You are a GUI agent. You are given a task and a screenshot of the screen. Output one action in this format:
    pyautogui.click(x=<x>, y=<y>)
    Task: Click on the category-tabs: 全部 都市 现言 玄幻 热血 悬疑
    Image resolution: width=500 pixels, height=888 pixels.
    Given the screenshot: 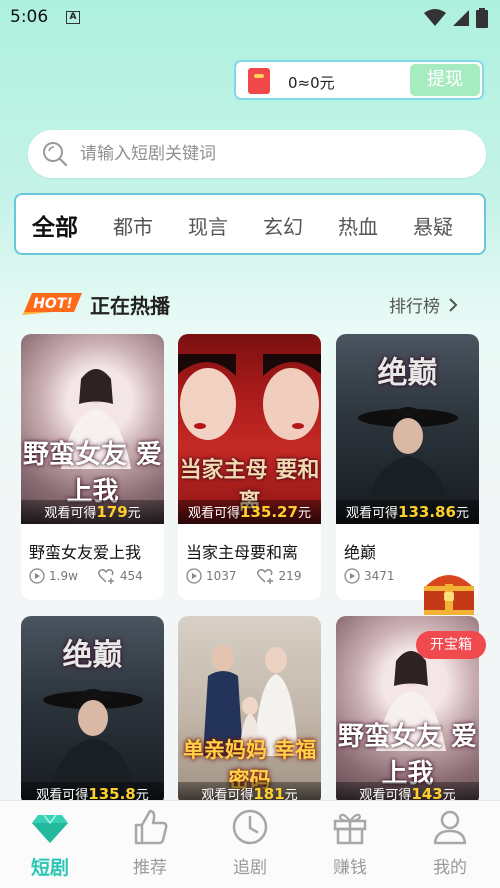 What is the action you would take?
    pyautogui.click(x=250, y=224)
    